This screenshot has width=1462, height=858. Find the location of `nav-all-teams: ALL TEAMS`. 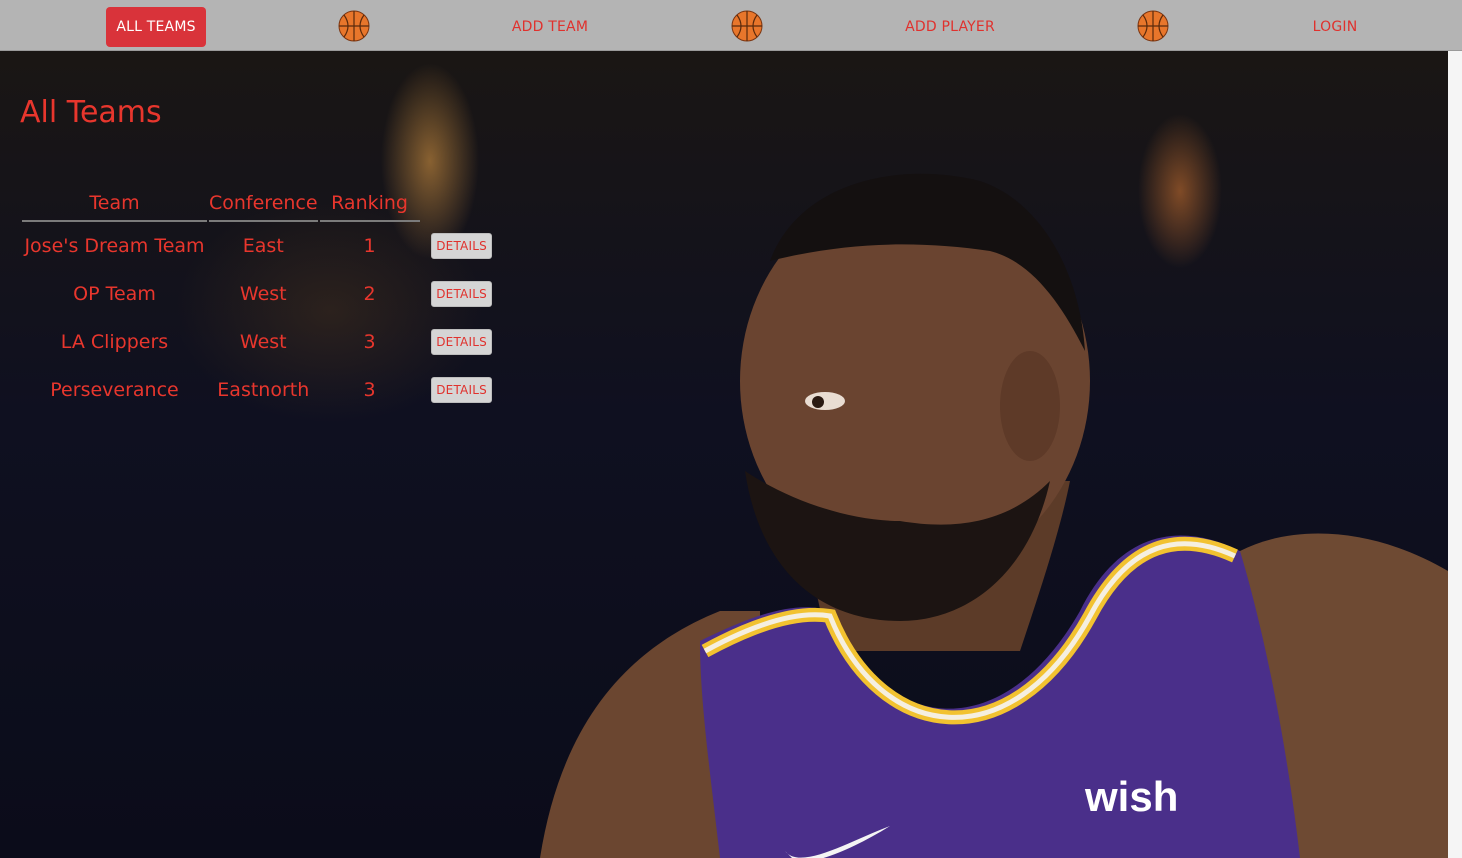

nav-all-teams: ALL TEAMS is located at coordinates (156, 27).